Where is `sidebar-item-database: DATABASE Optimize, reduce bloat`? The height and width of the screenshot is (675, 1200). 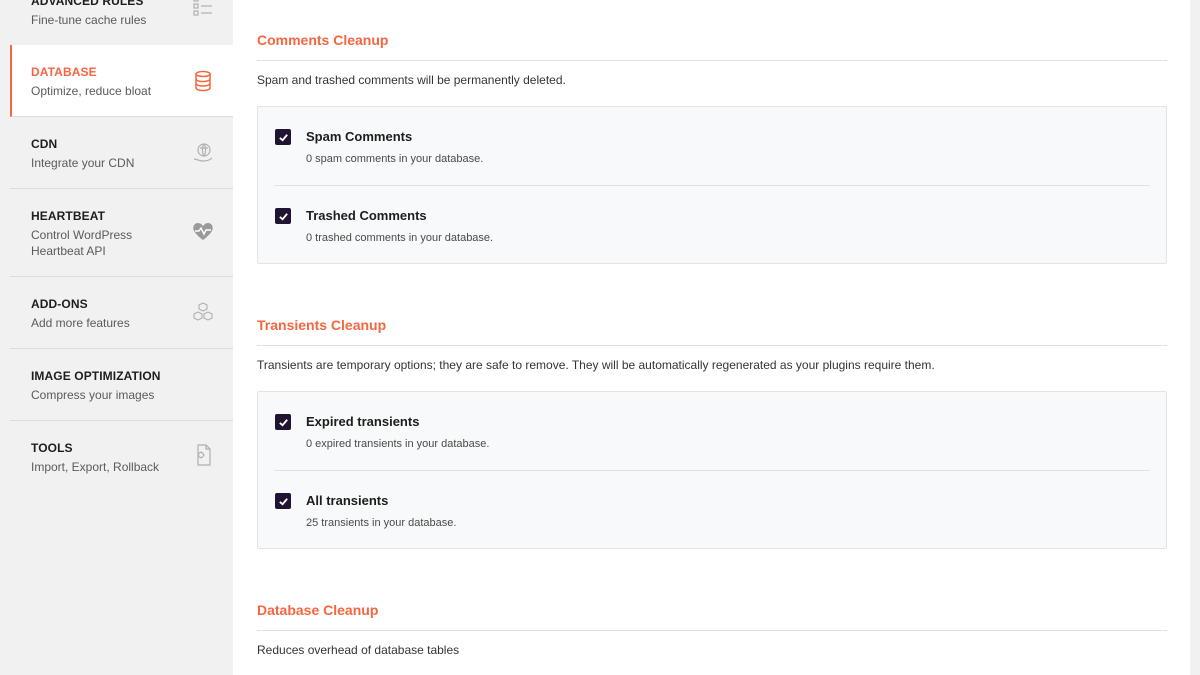 sidebar-item-database: DATABASE Optimize, reduce bloat is located at coordinates (121, 81).